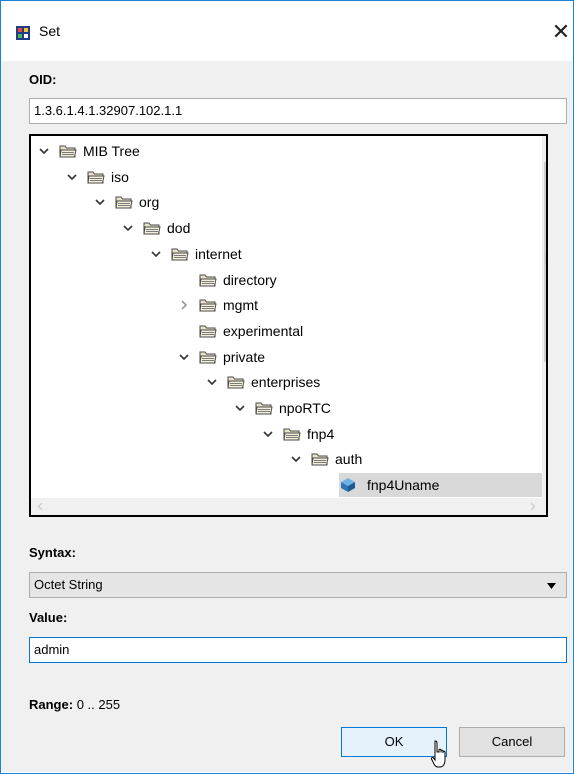  What do you see at coordinates (43, 79) in the screenshot?
I see `oid-label: OID:` at bounding box center [43, 79].